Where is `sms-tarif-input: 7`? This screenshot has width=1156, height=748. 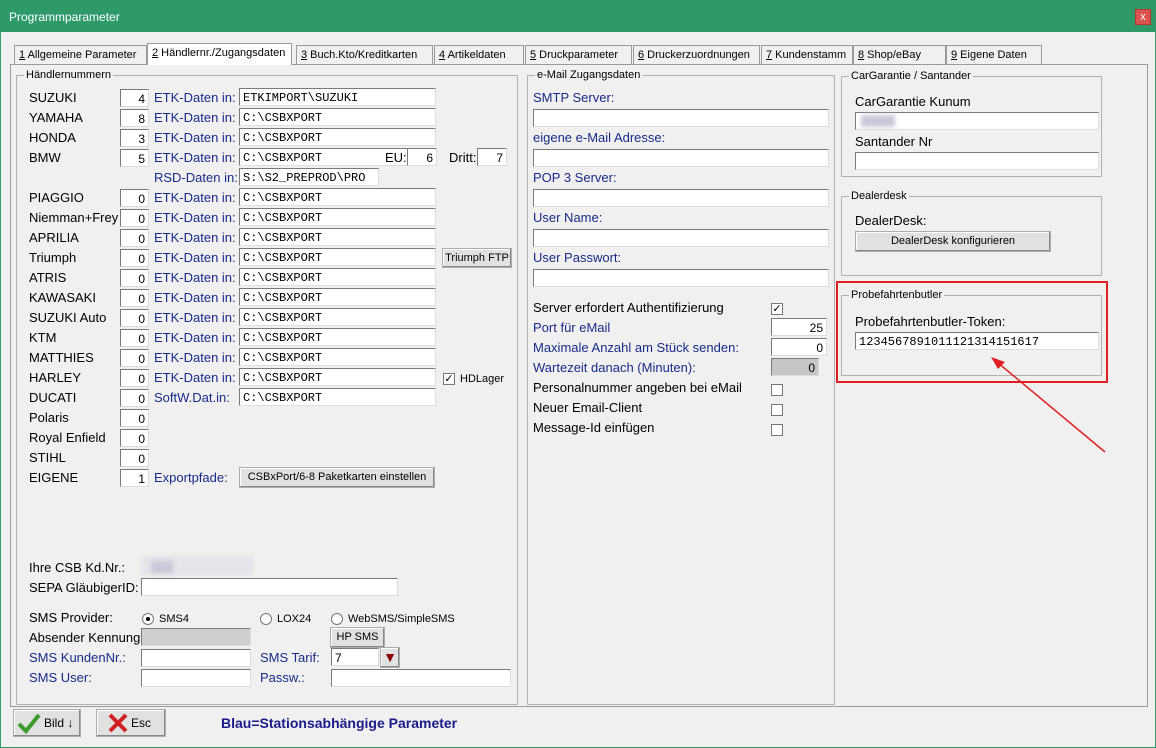 sms-tarif-input: 7 is located at coordinates (355, 657).